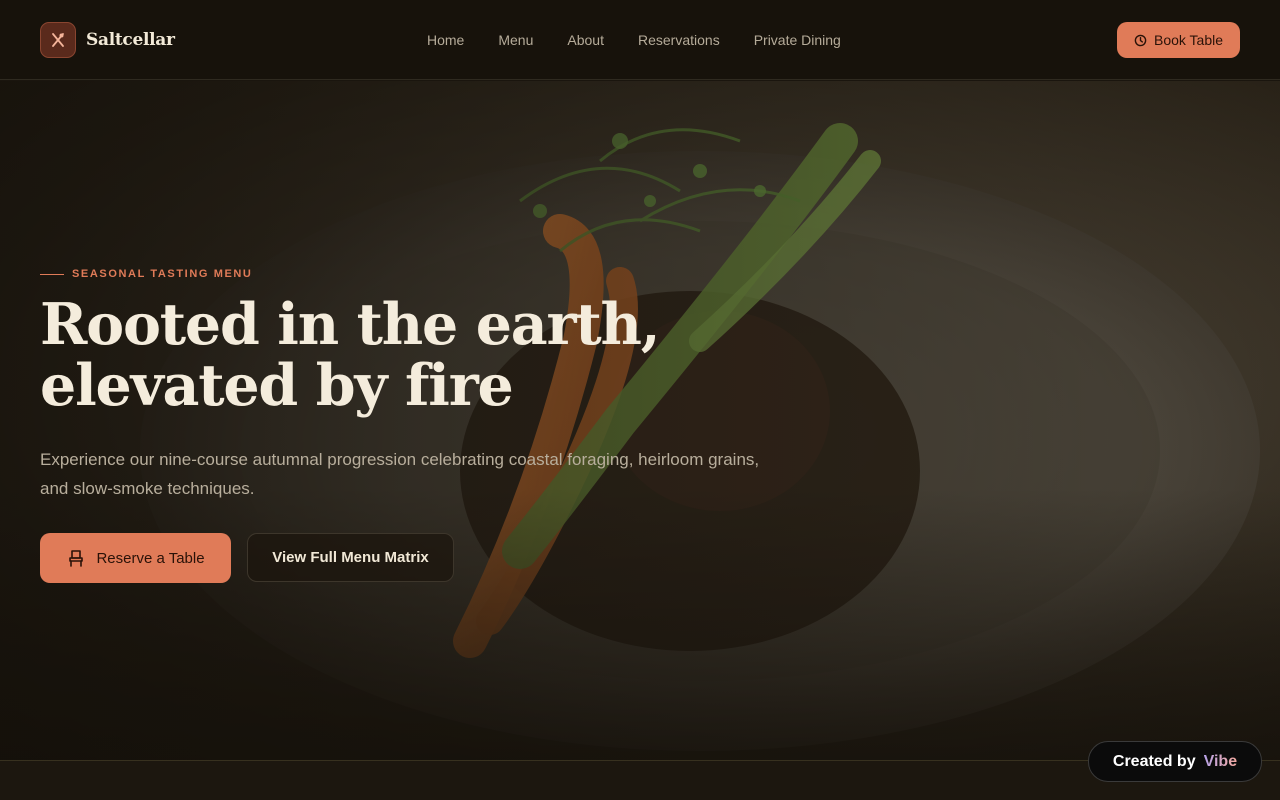 The image size is (1280, 800). I want to click on nav-private-dining: Private Dining, so click(797, 40).